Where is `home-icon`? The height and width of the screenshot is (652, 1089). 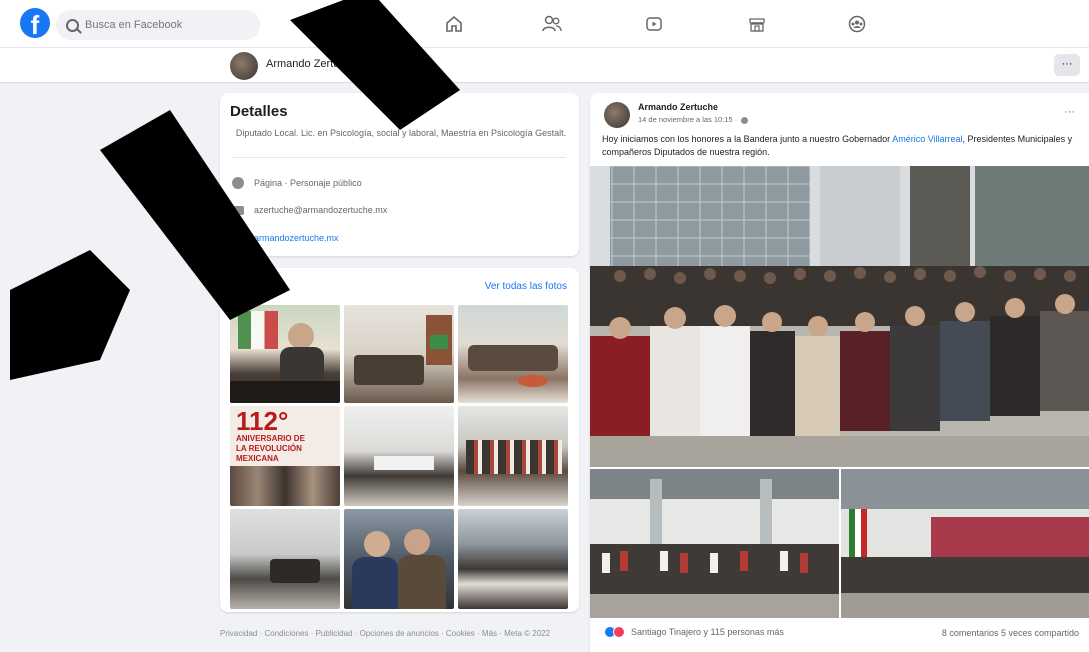 home-icon is located at coordinates (454, 24).